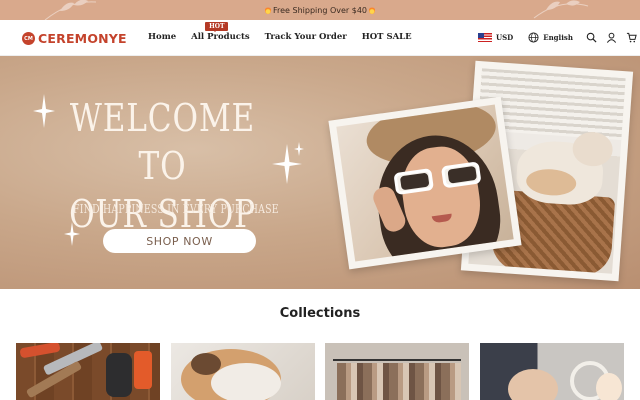 This screenshot has height=400, width=640. Describe the element at coordinates (217, 27) in the screenshot. I see `hot-badge: HOT` at that location.